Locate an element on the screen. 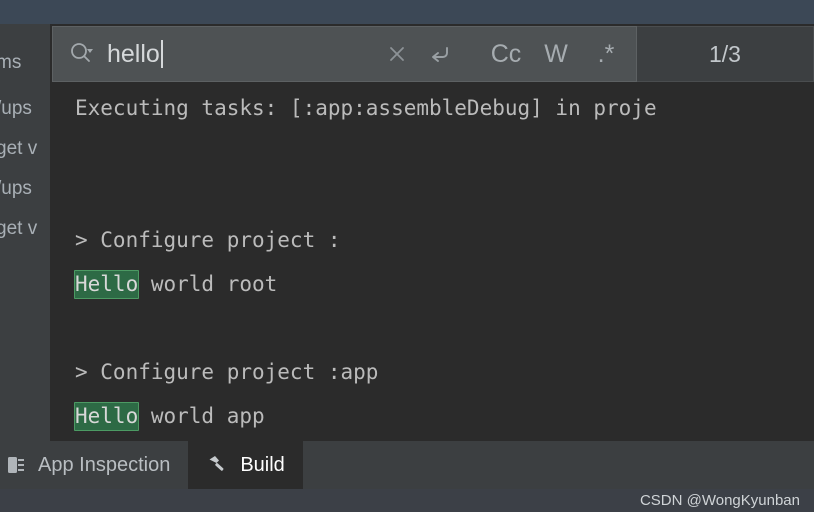 The width and height of the screenshot is (814, 512). search-input: hello is located at coordinates (133, 54).